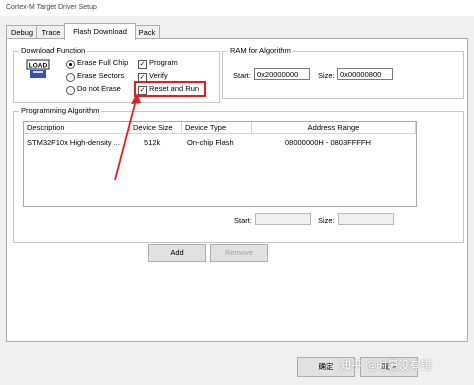 Image resolution: width=474 pixels, height=385 pixels. What do you see at coordinates (260, 51) in the screenshot?
I see `ram-legend: RAM for Algorithm` at bounding box center [260, 51].